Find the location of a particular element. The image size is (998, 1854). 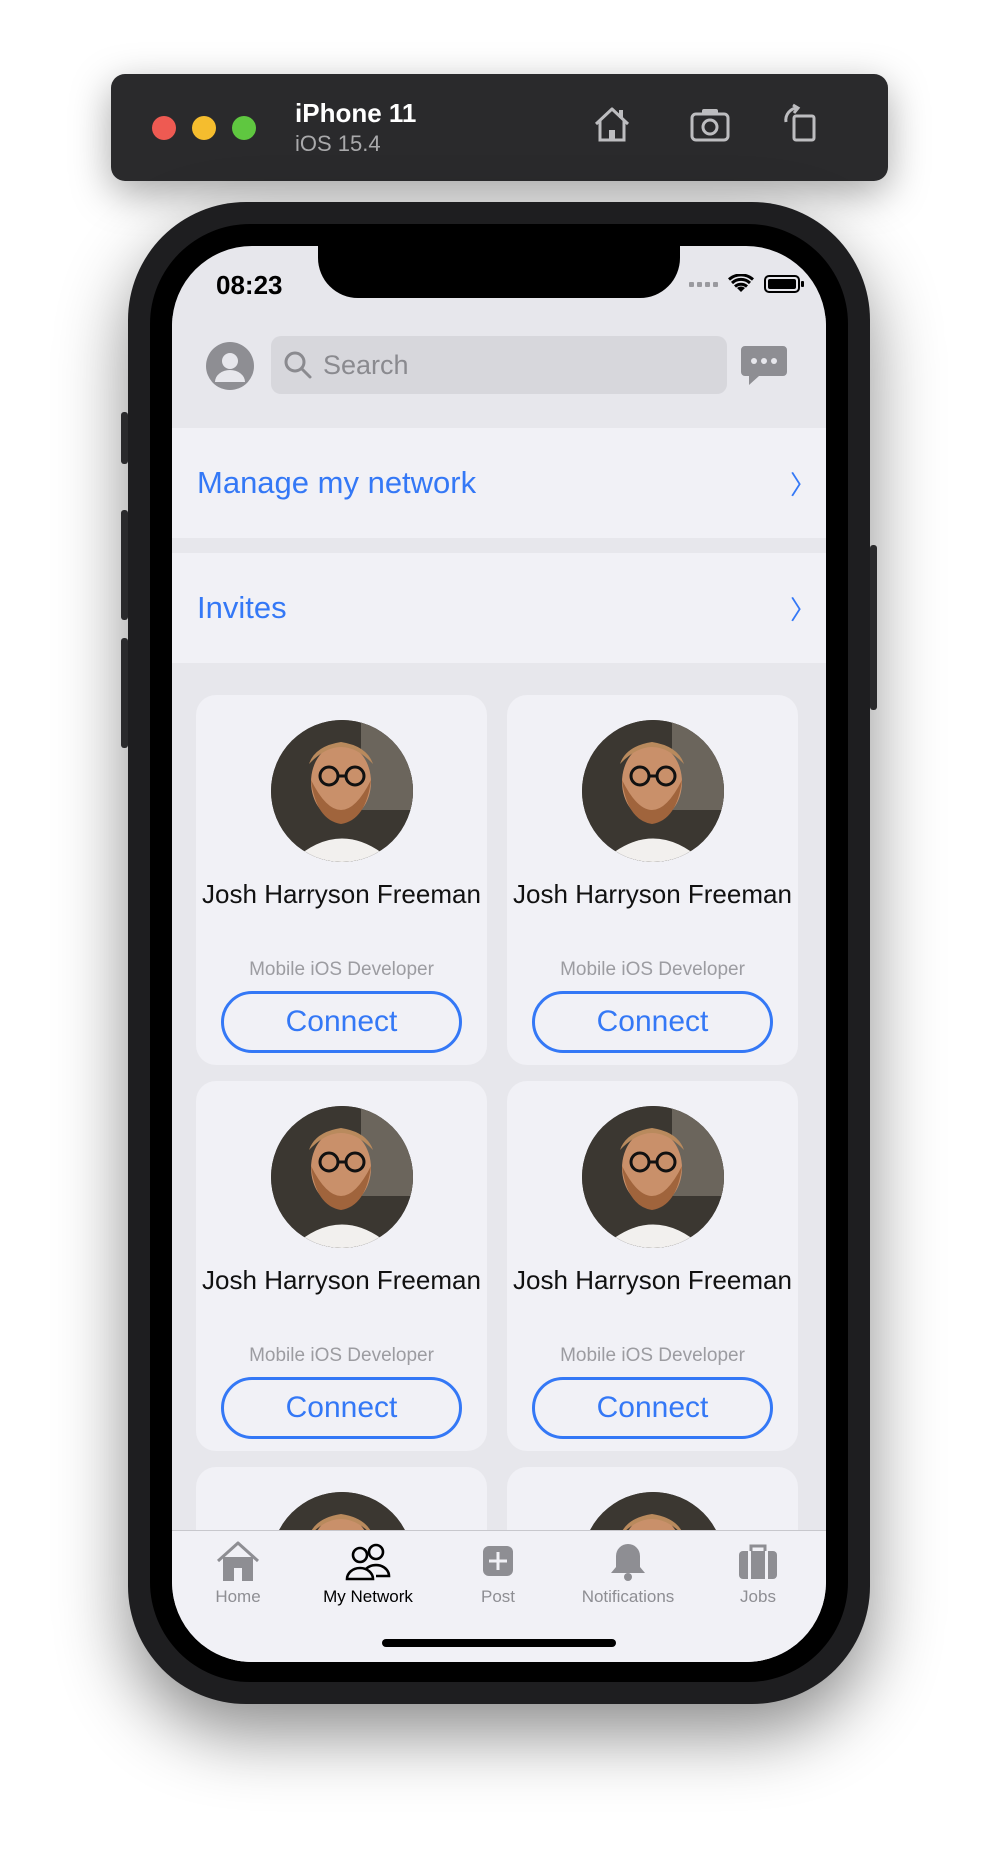

search-bar is located at coordinates (499, 365).